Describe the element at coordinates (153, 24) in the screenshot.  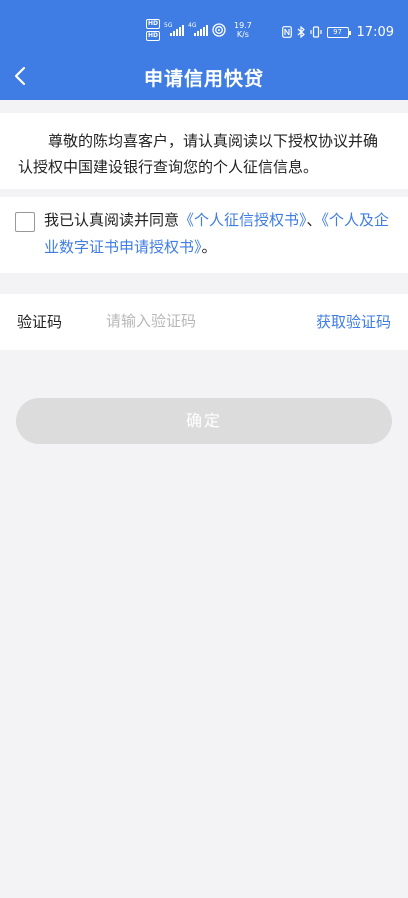
I see `hd-badge-1: HD` at that location.